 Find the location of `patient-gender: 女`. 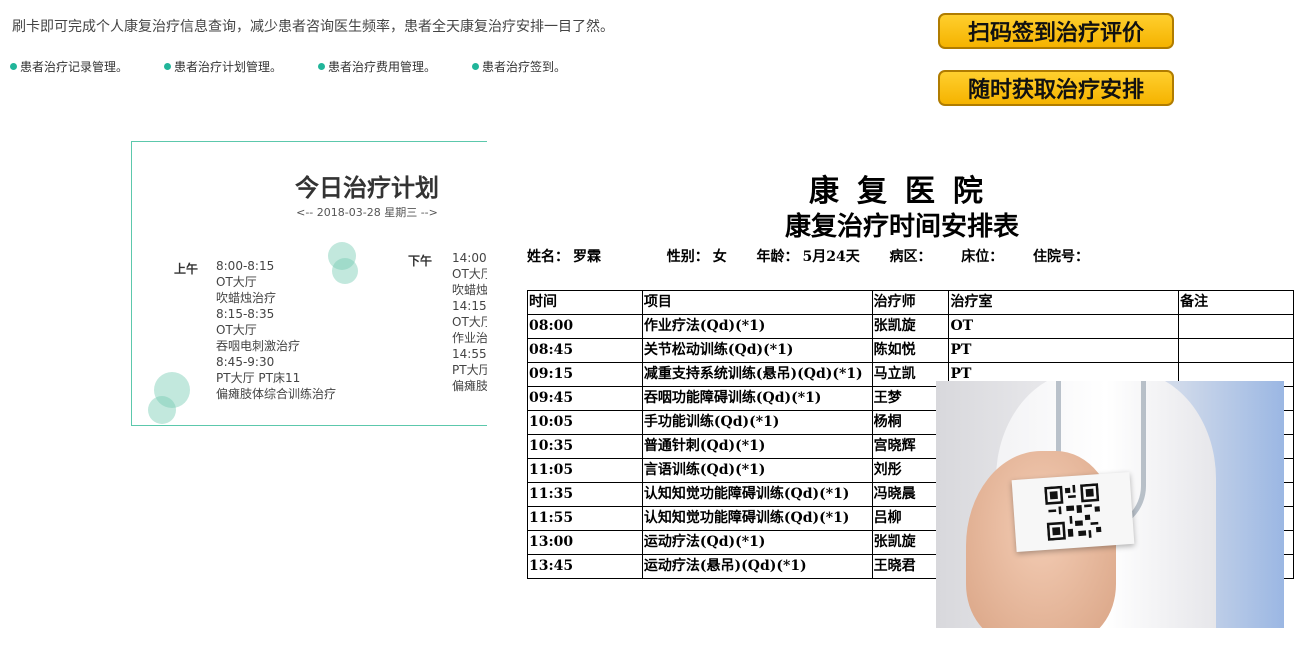

patient-gender: 女 is located at coordinates (719, 257).